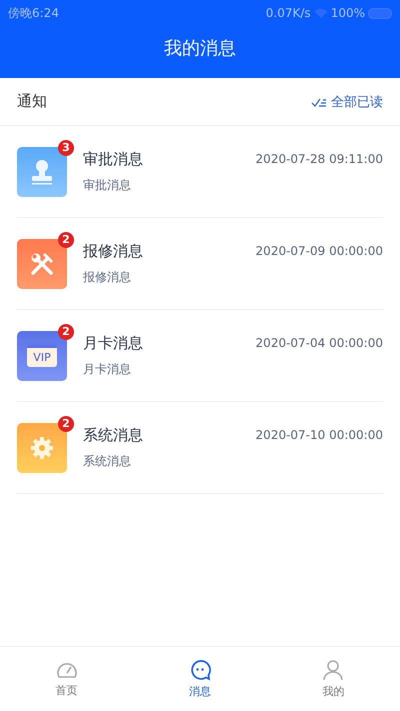  What do you see at coordinates (200, 264) in the screenshot?
I see `message-item: 2 报修消息 2020-07-09 00:00:00 报修消息` at bounding box center [200, 264].